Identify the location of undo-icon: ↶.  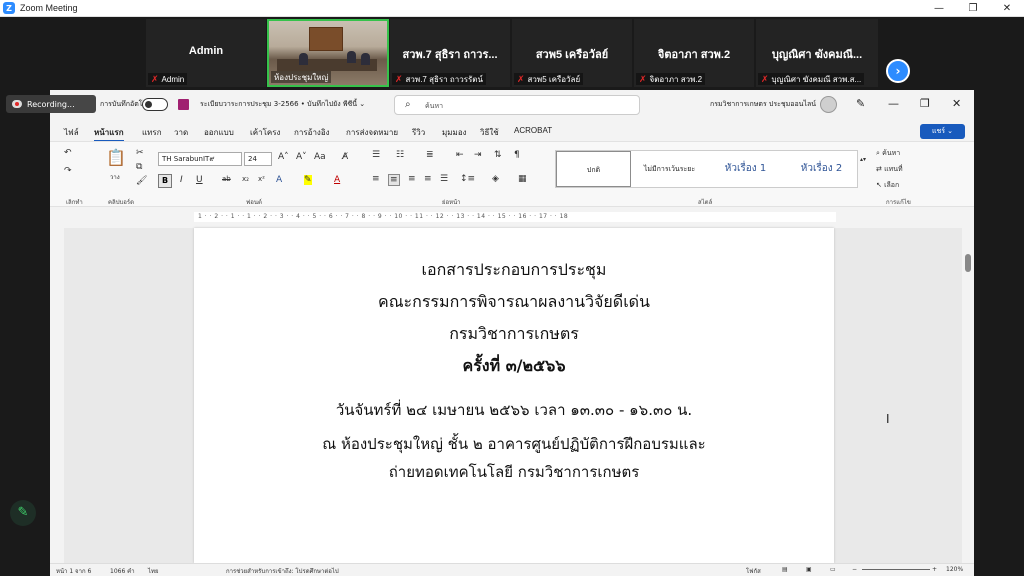
(68, 153).